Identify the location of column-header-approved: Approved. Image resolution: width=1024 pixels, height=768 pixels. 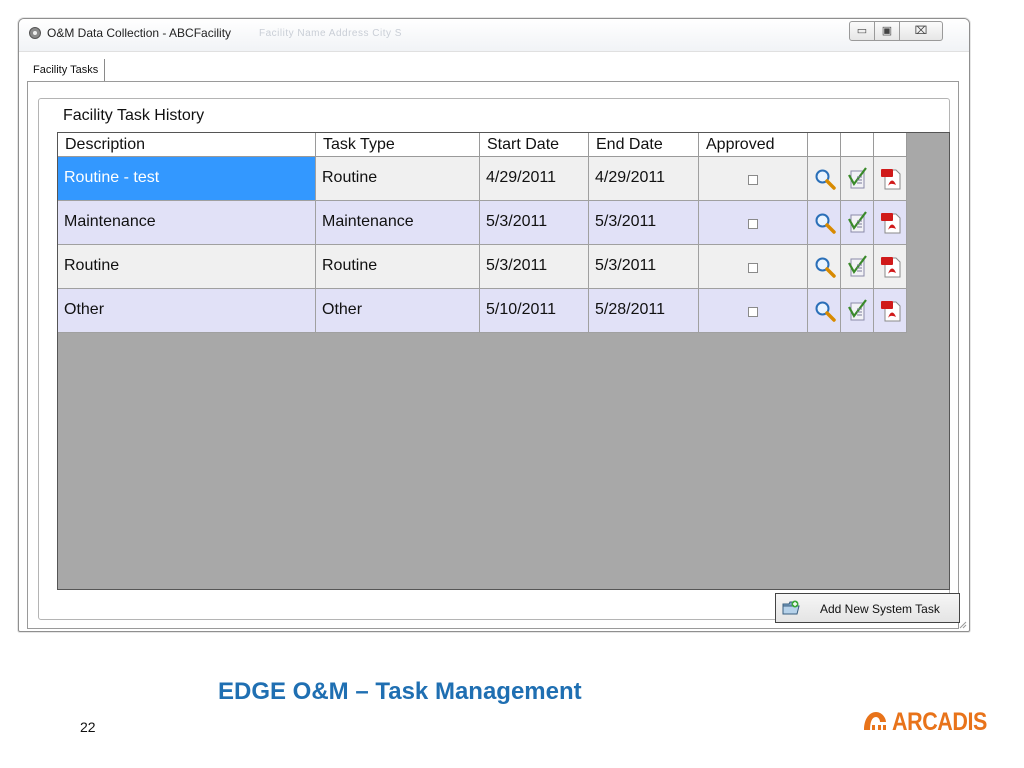
(753, 145).